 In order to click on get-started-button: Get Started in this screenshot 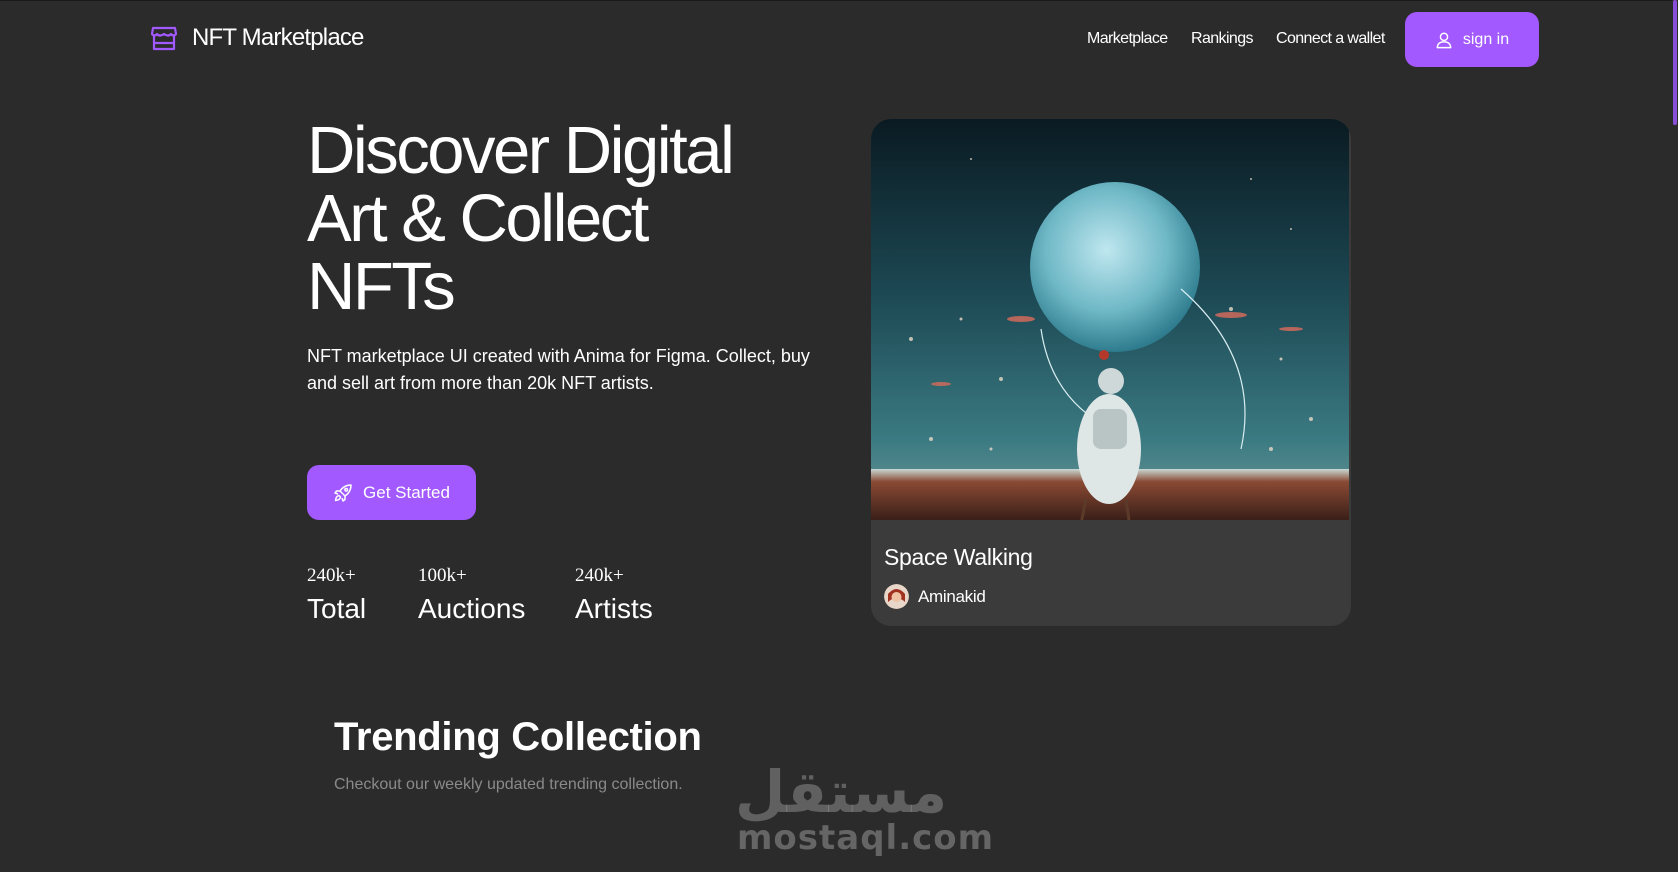, I will do `click(391, 492)`.